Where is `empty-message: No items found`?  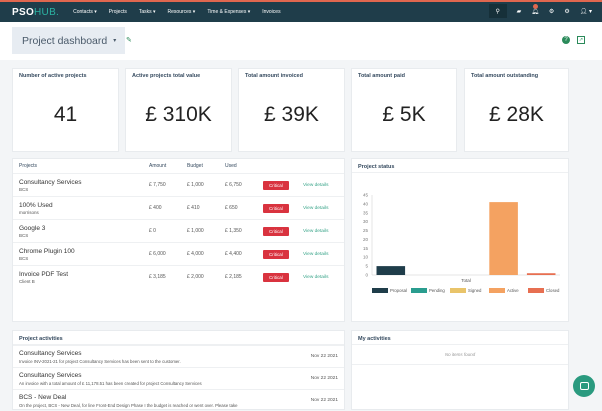
empty-message: No items found is located at coordinates (460, 355).